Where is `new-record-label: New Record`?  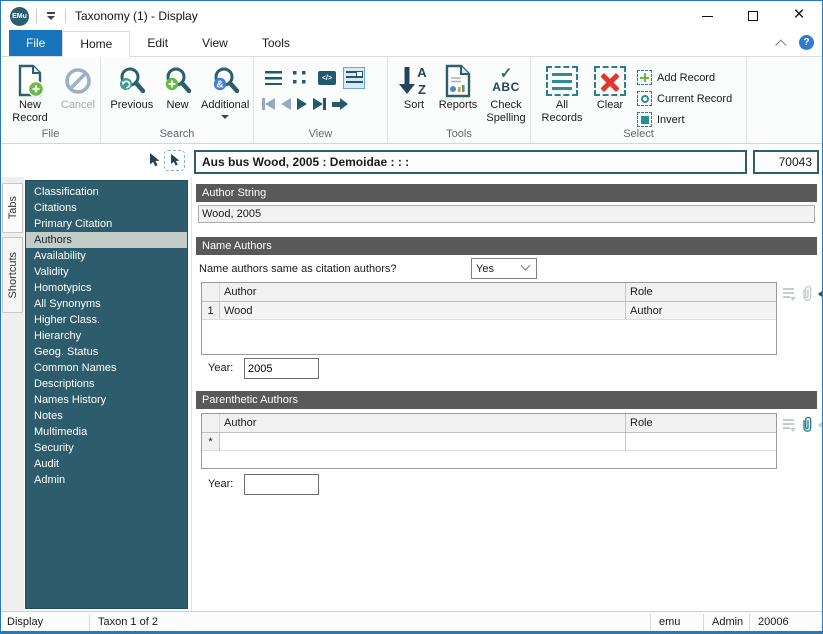 new-record-label: New Record is located at coordinates (30, 111).